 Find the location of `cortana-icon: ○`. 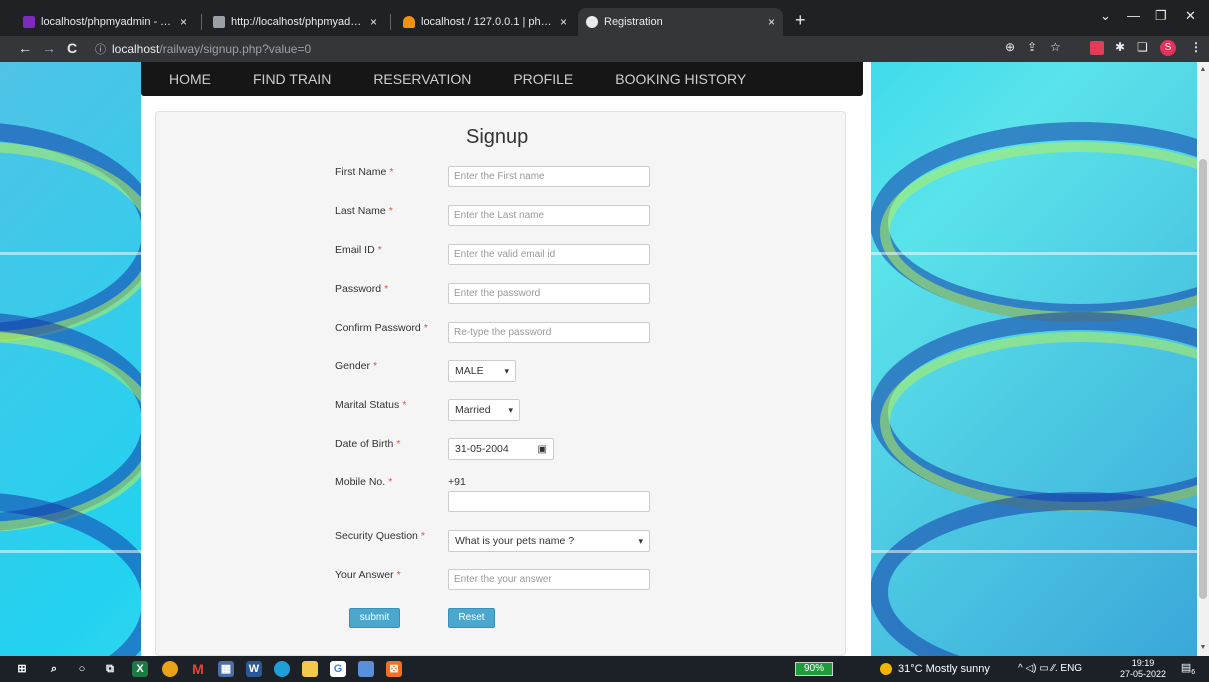

cortana-icon: ○ is located at coordinates (82, 669).